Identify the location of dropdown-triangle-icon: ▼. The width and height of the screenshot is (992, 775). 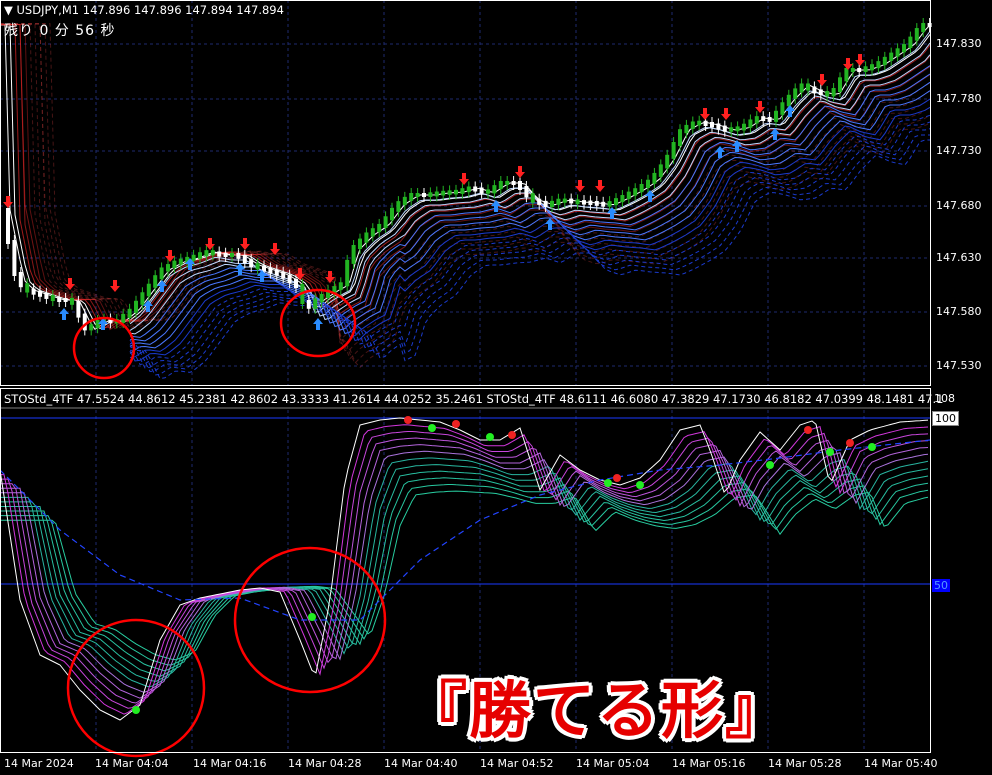
(8, 10).